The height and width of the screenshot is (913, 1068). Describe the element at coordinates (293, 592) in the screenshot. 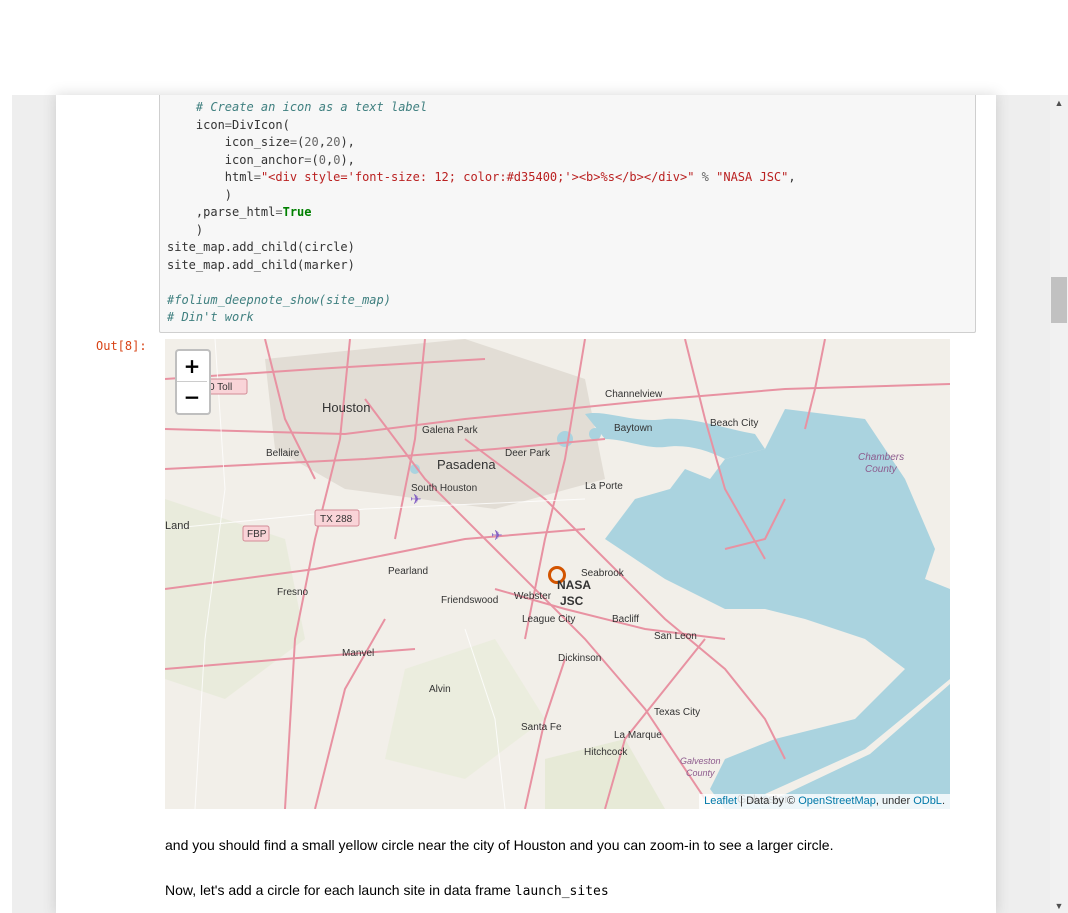

I see `map-label-fresno: Fresno` at that location.